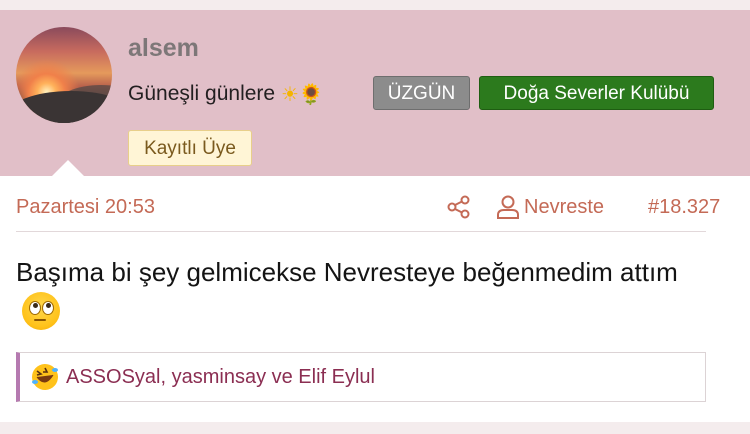 This screenshot has height=434, width=750. I want to click on user-tagline: Güneşli günlere ☀🌻, so click(226, 94).